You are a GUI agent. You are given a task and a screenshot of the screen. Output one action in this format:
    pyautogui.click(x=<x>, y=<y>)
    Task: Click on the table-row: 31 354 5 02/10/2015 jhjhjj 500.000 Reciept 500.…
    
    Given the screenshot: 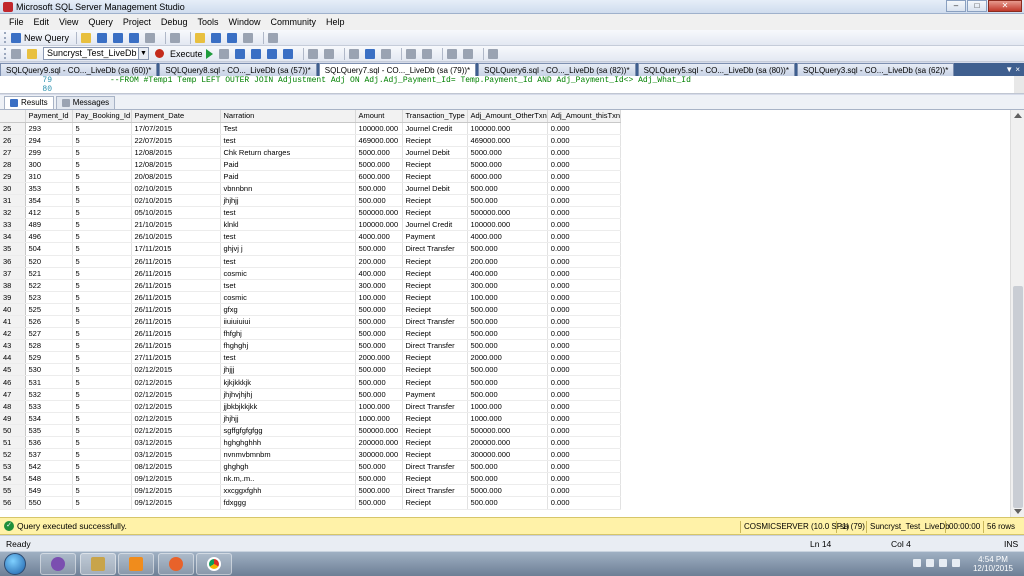 What is the action you would take?
    pyautogui.click(x=311, y=201)
    